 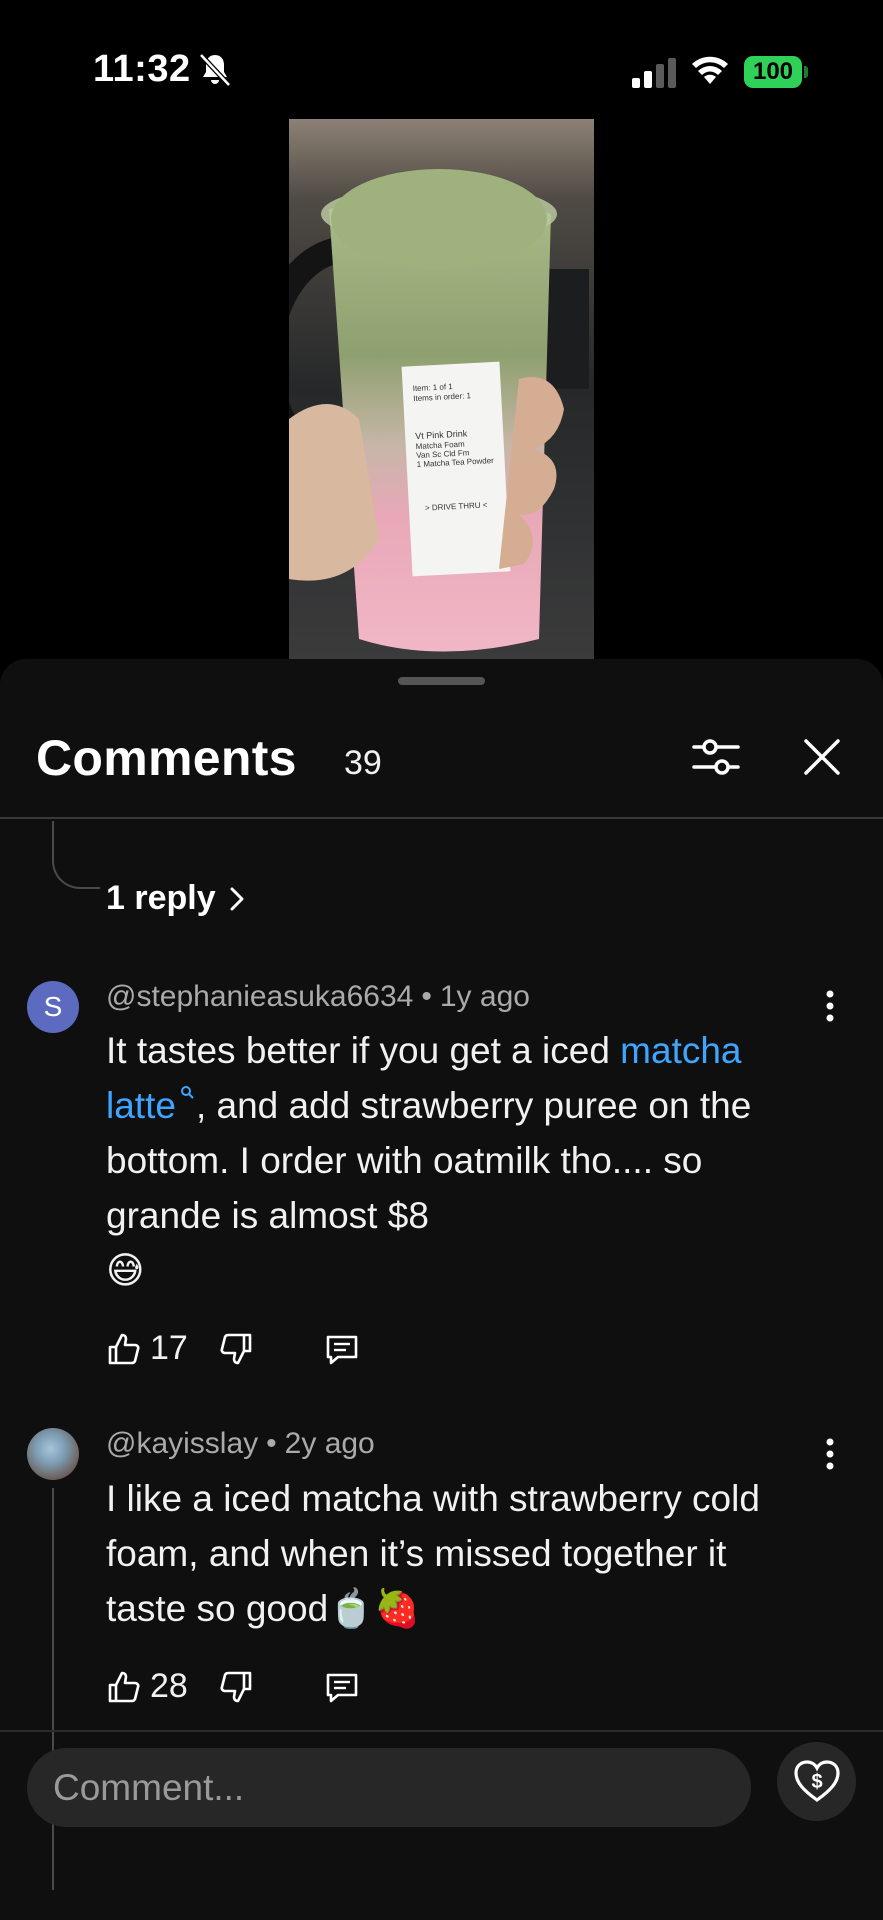 I want to click on comment-author: @kayisslay, so click(x=182, y=1443).